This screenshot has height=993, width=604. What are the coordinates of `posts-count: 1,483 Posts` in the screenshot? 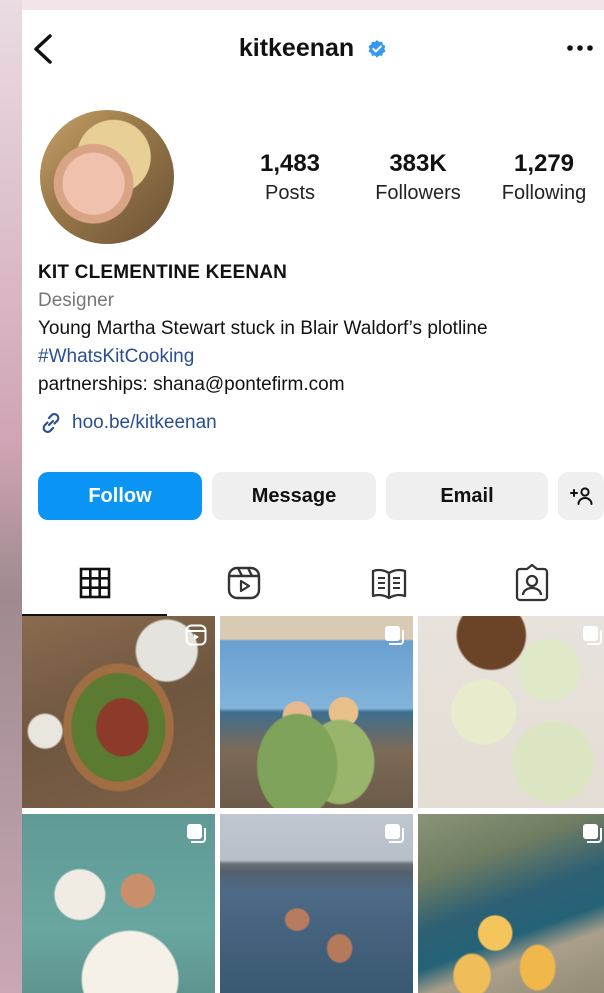 It's located at (290, 177).